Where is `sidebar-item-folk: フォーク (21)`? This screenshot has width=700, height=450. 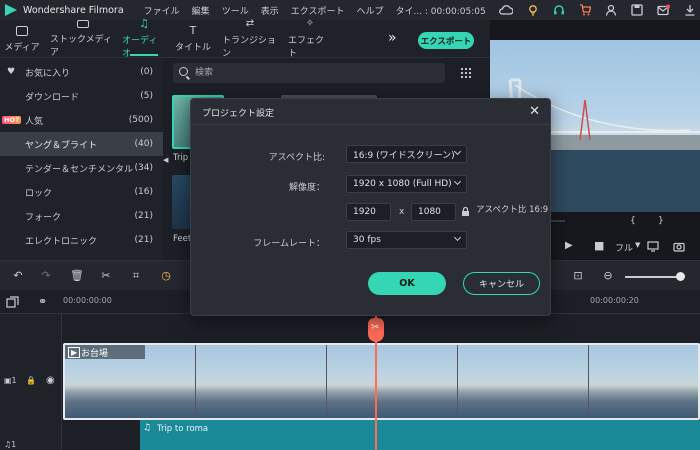 sidebar-item-folk: フォーク (21) is located at coordinates (81, 216).